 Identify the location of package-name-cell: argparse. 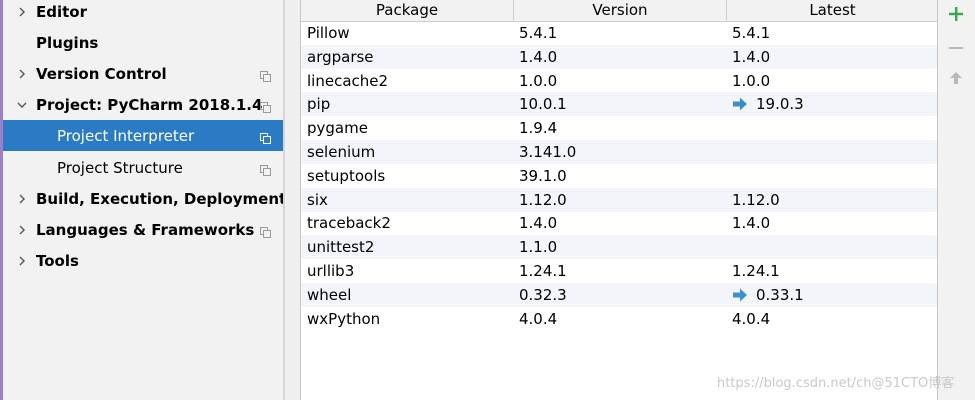
(340, 56).